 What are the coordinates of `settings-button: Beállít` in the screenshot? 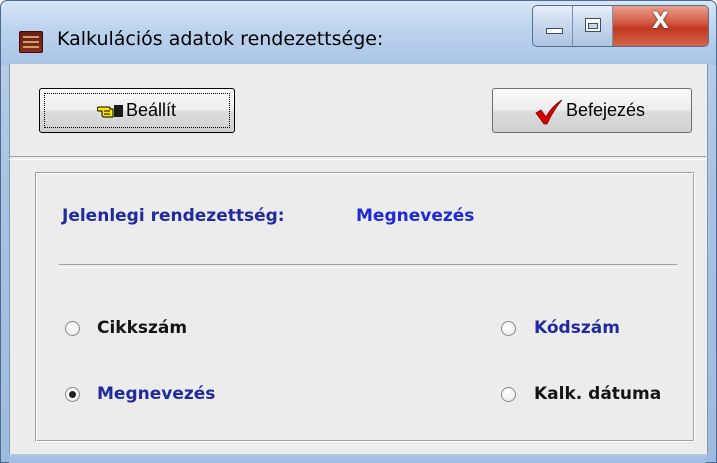 It's located at (137, 110).